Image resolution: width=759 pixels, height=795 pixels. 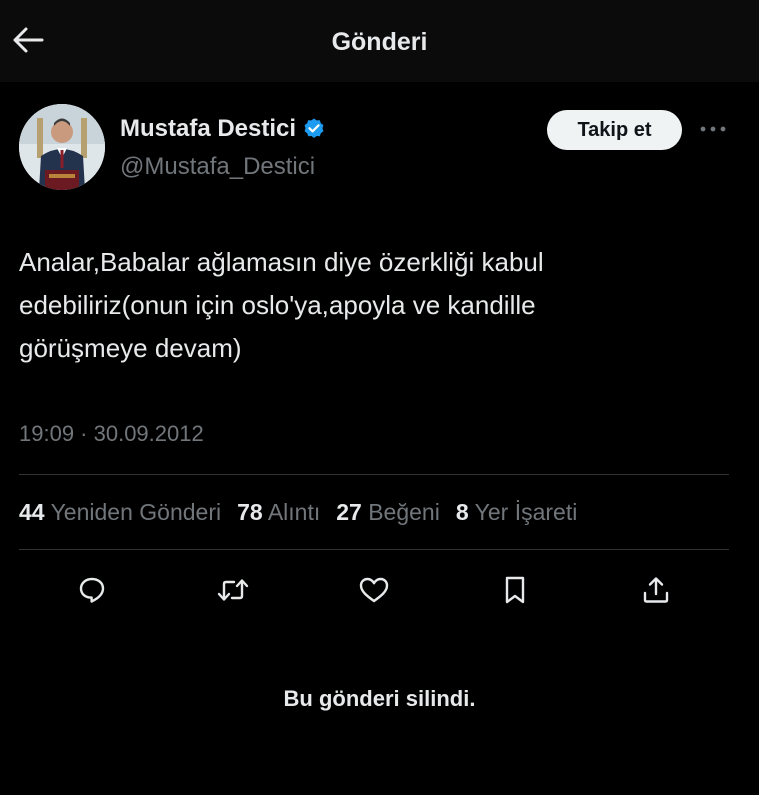 What do you see at coordinates (404, 512) in the screenshot?
I see `stat-label: Beğeni` at bounding box center [404, 512].